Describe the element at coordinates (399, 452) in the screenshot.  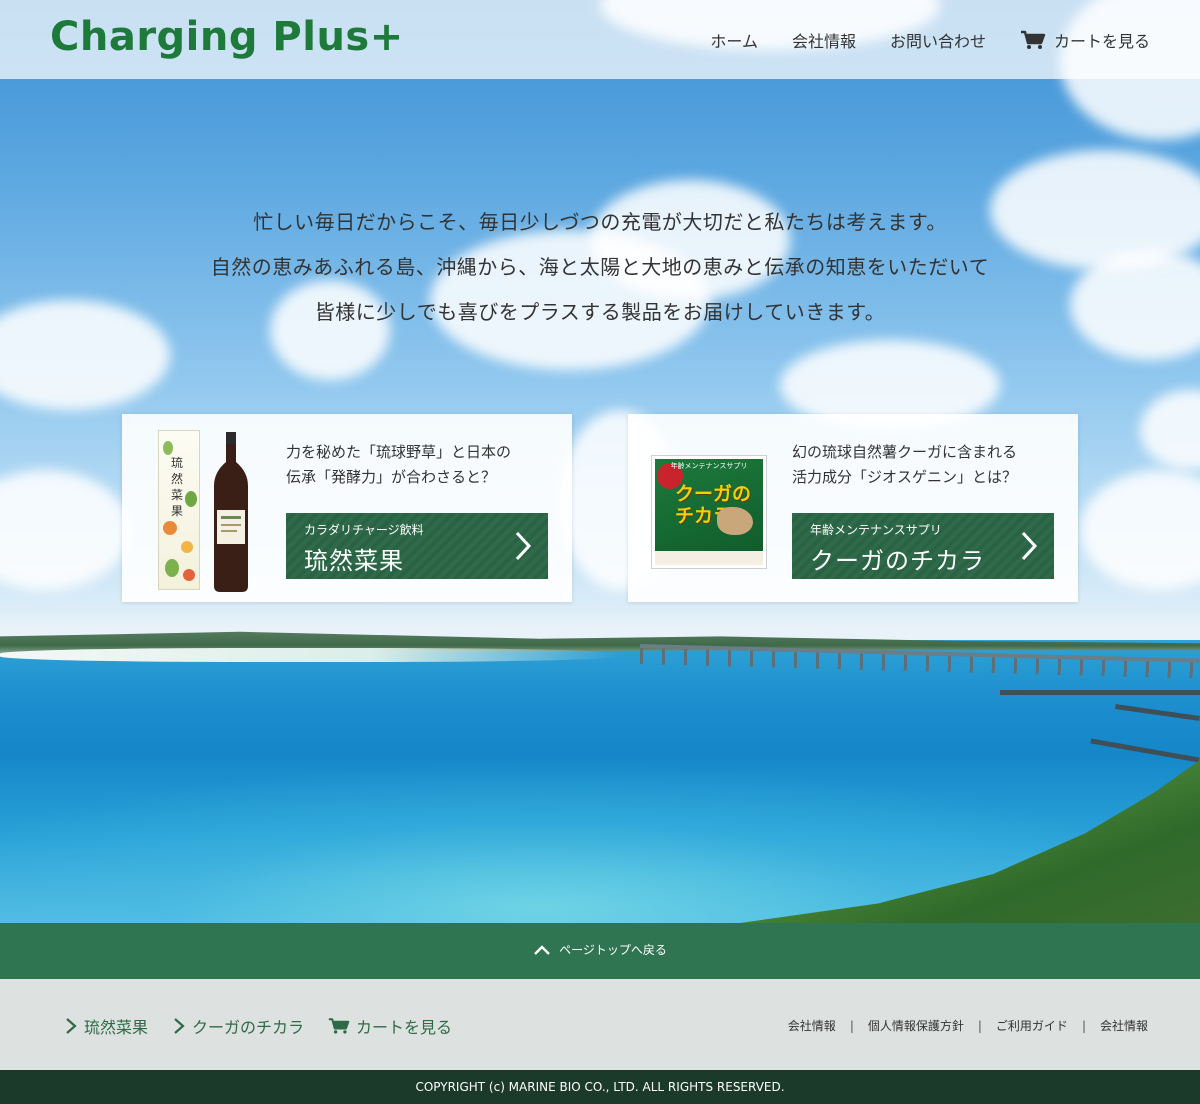
I see `ryuzen-description-line-1: 力を秘めた「琉球野草」と日本の` at that location.